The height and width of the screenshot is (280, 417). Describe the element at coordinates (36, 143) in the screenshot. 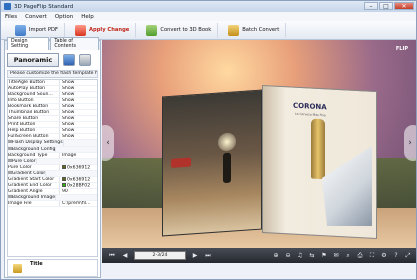

I see `property-key: ⊟Flash Display Settings` at that location.